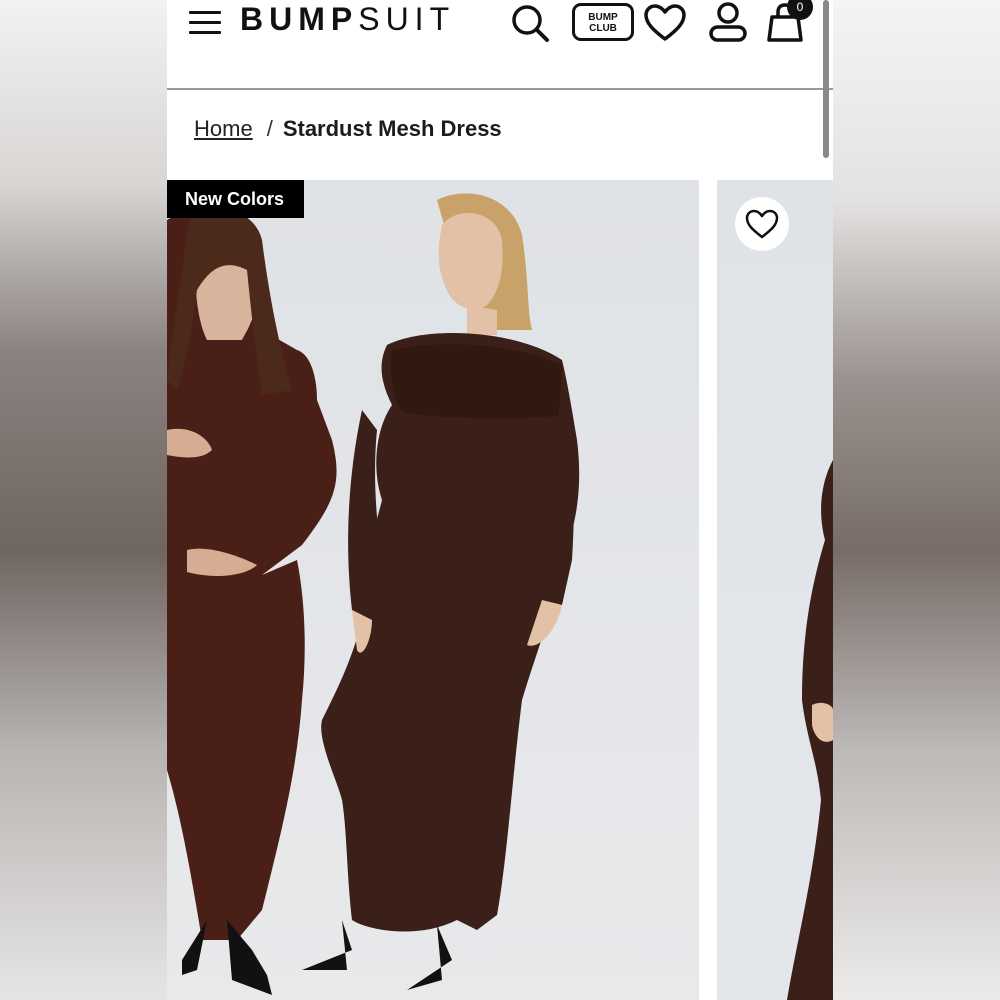 This screenshot has width=1000, height=1000. Describe the element at coordinates (299, 19) in the screenshot. I see `logo-bold-text: BUMP` at that location.